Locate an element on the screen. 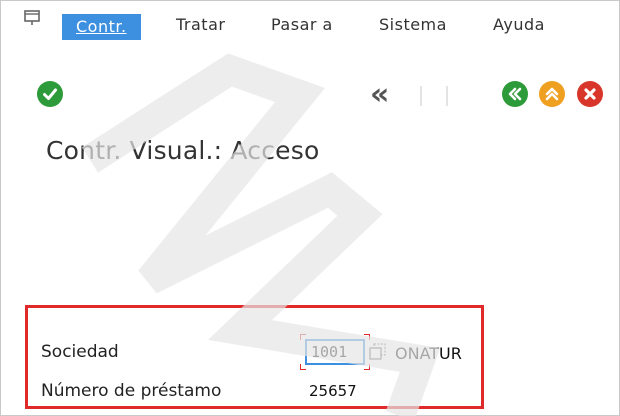 This screenshot has height=416, width=620. sociedad-input: 1001 is located at coordinates (335, 352).